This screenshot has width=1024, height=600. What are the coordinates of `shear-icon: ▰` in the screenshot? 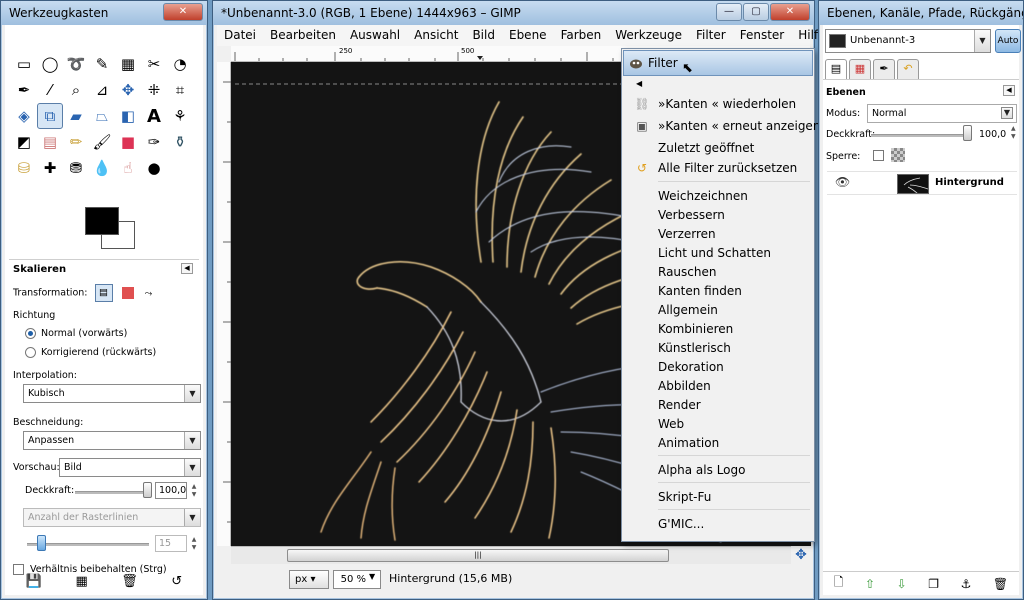 It's located at (76, 116).